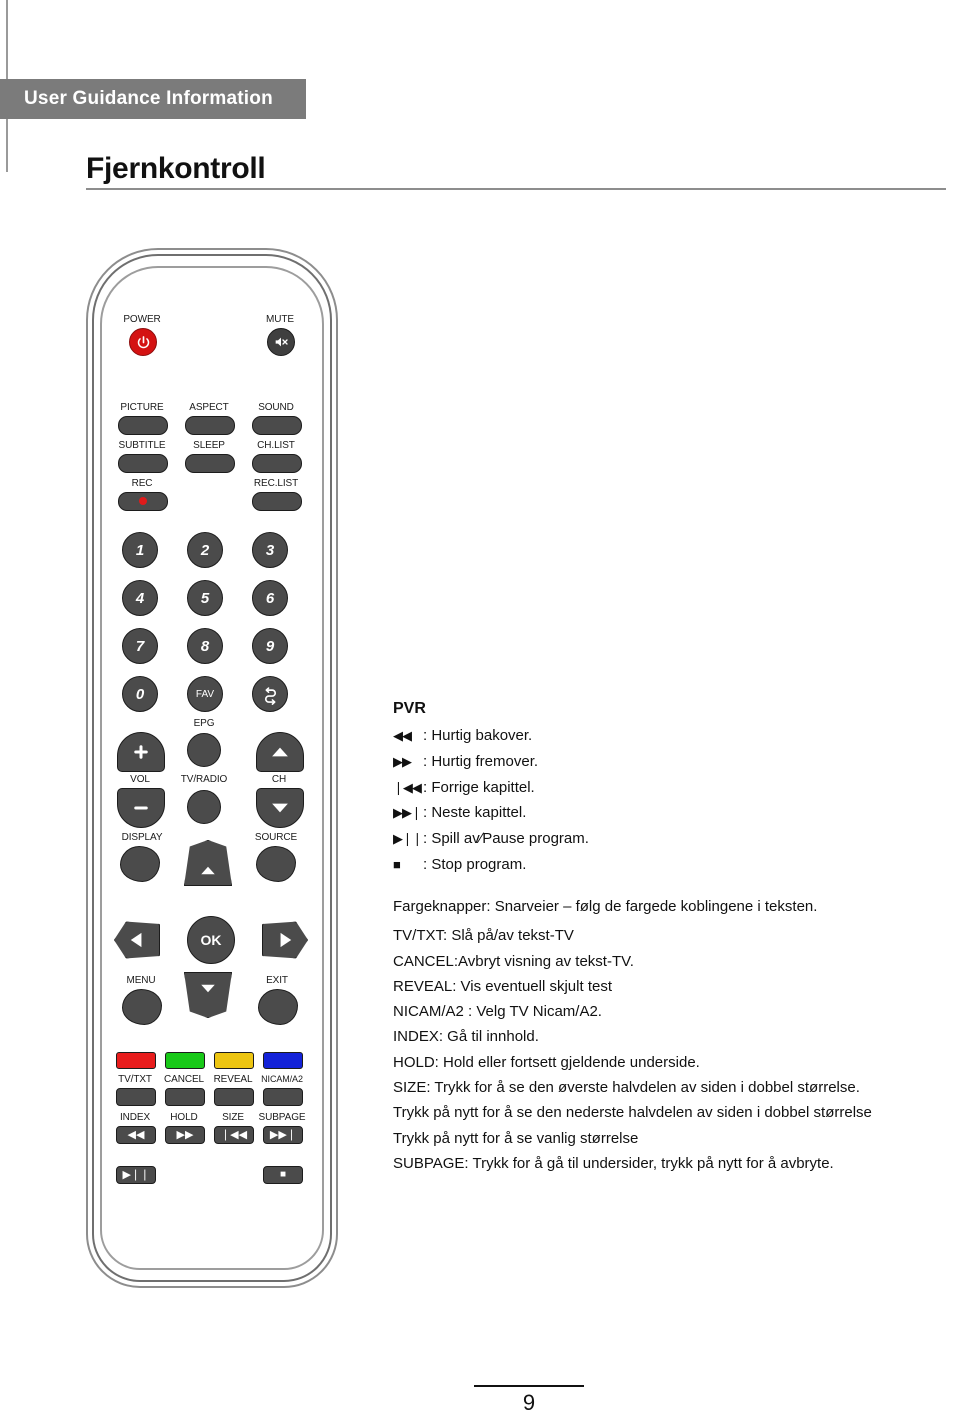 This screenshot has width=960, height=1421. What do you see at coordinates (142, 483) in the screenshot?
I see `rec-label: REC` at bounding box center [142, 483].